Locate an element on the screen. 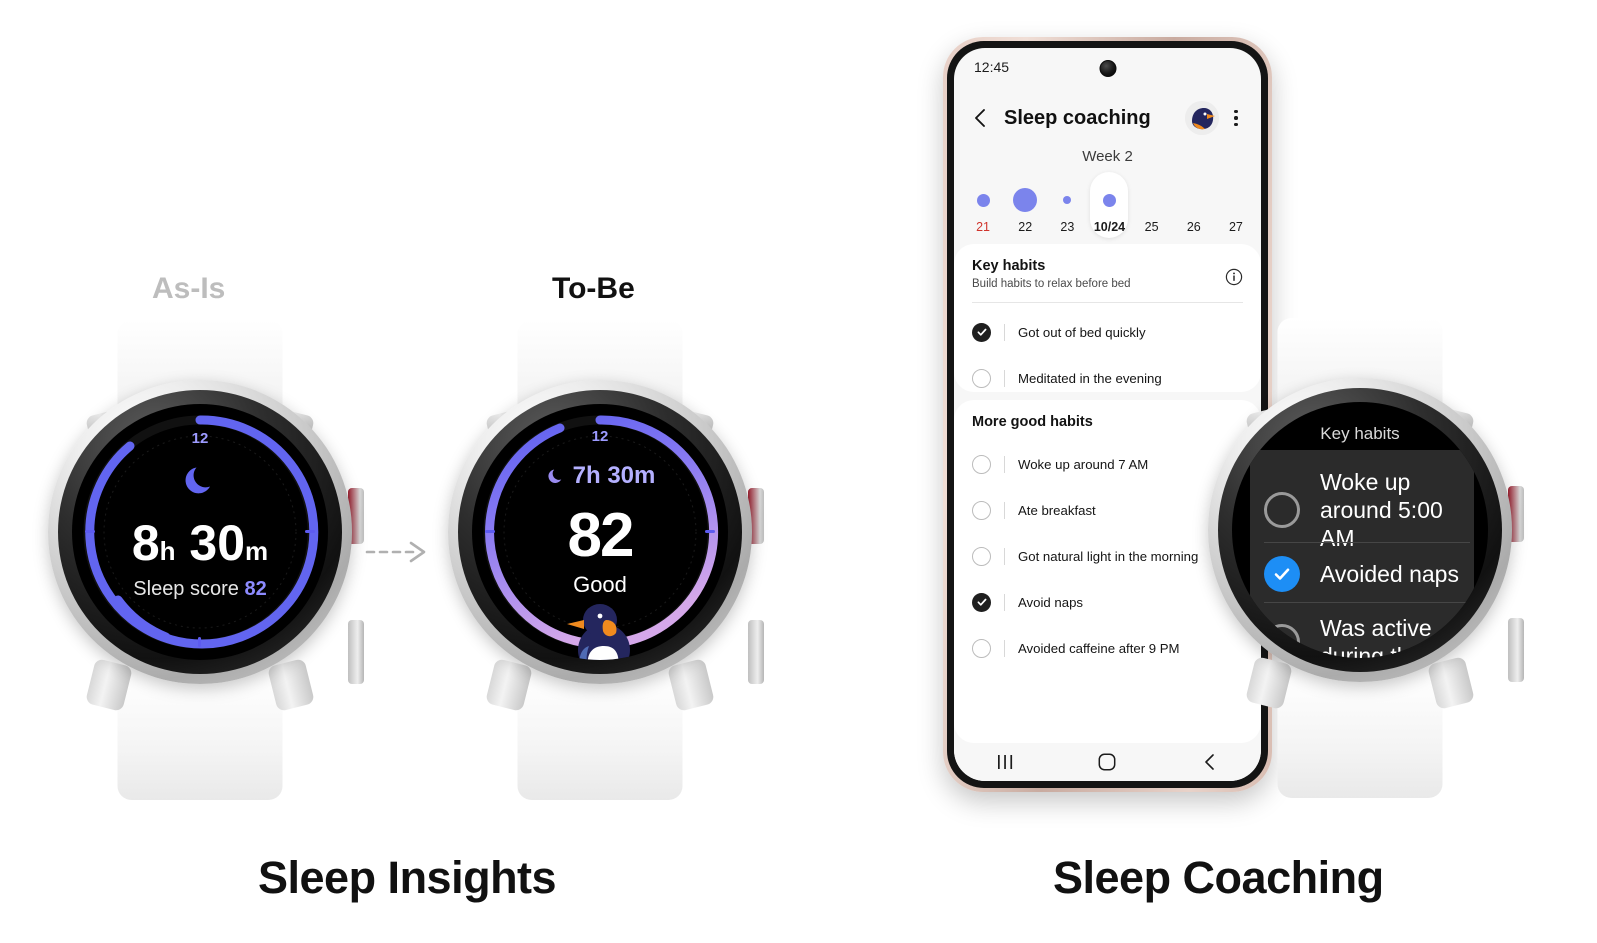  recents-button is located at coordinates (1005, 762).